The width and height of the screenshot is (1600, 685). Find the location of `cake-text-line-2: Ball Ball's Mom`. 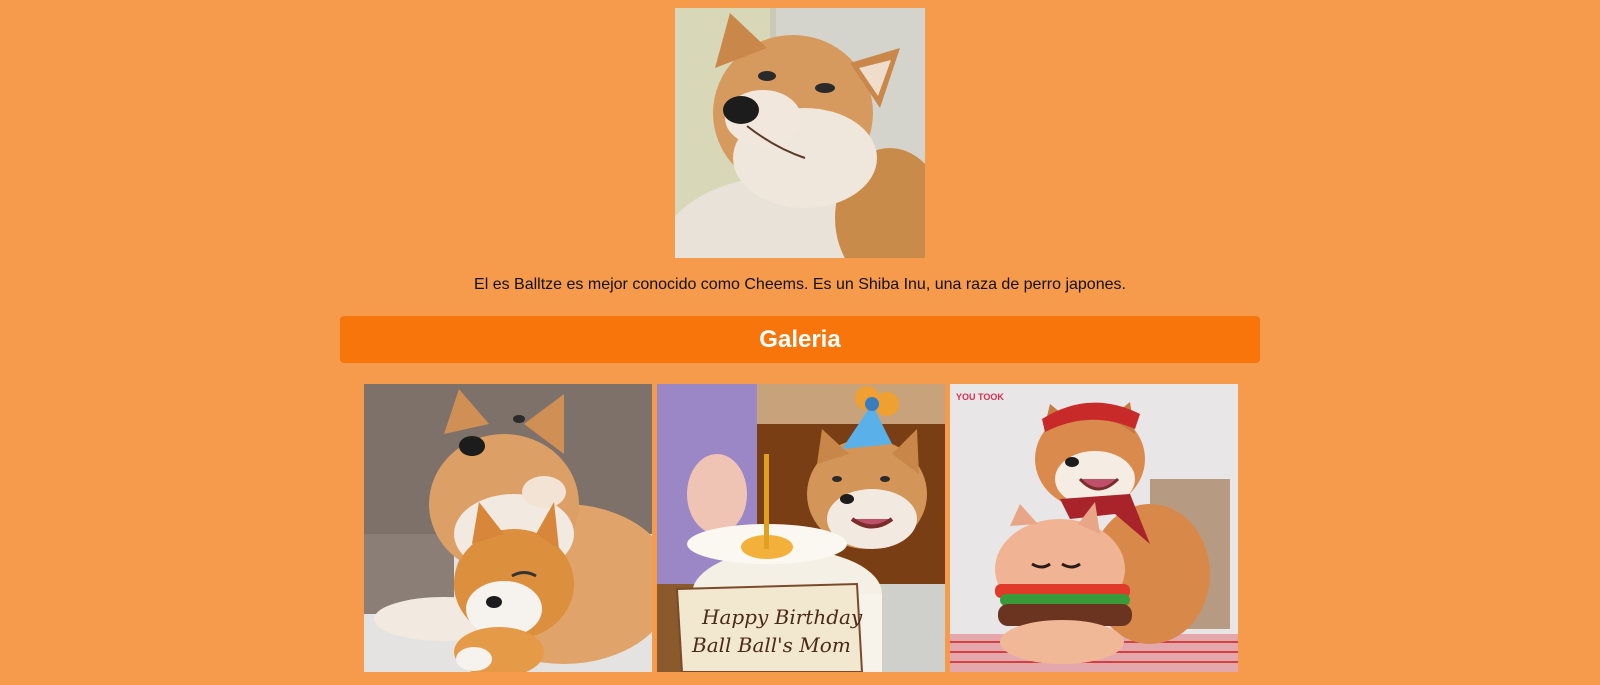

cake-text-line-2: Ball Ball's Mom is located at coordinates (771, 645).